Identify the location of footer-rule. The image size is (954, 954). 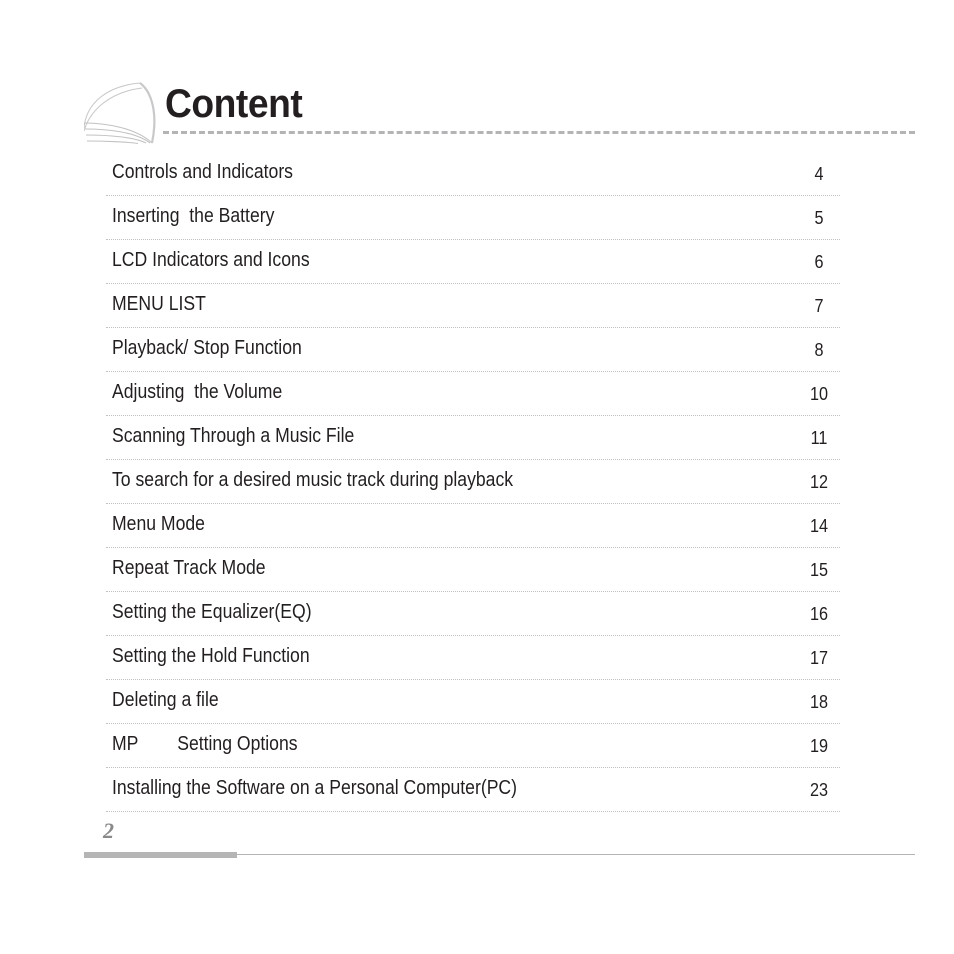
(576, 854).